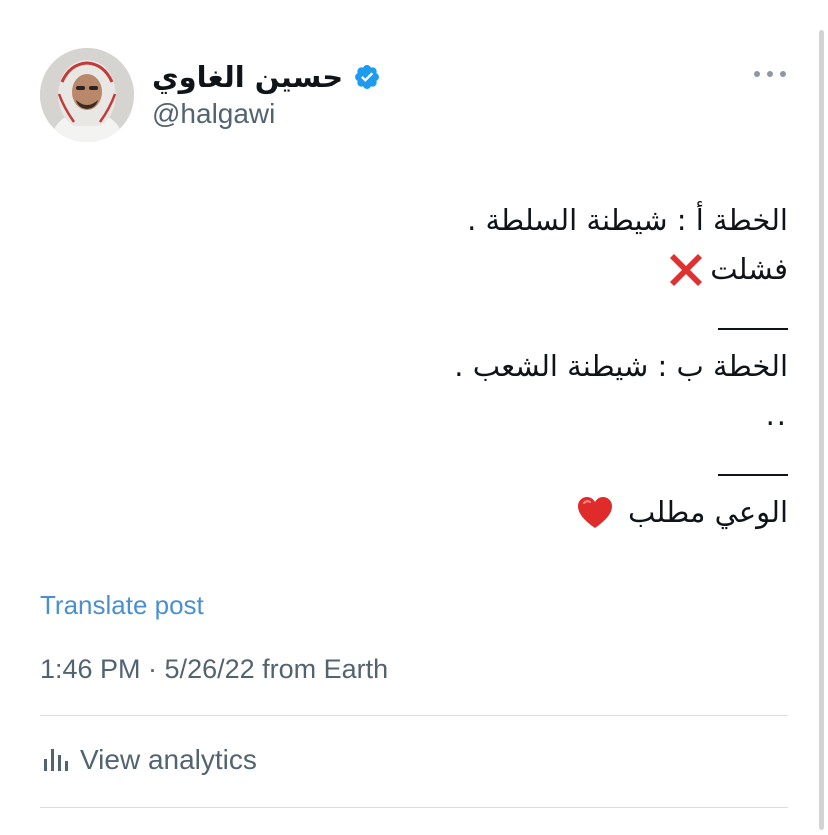  Describe the element at coordinates (595, 513) in the screenshot. I see `red-heart-emoji-icon` at that location.